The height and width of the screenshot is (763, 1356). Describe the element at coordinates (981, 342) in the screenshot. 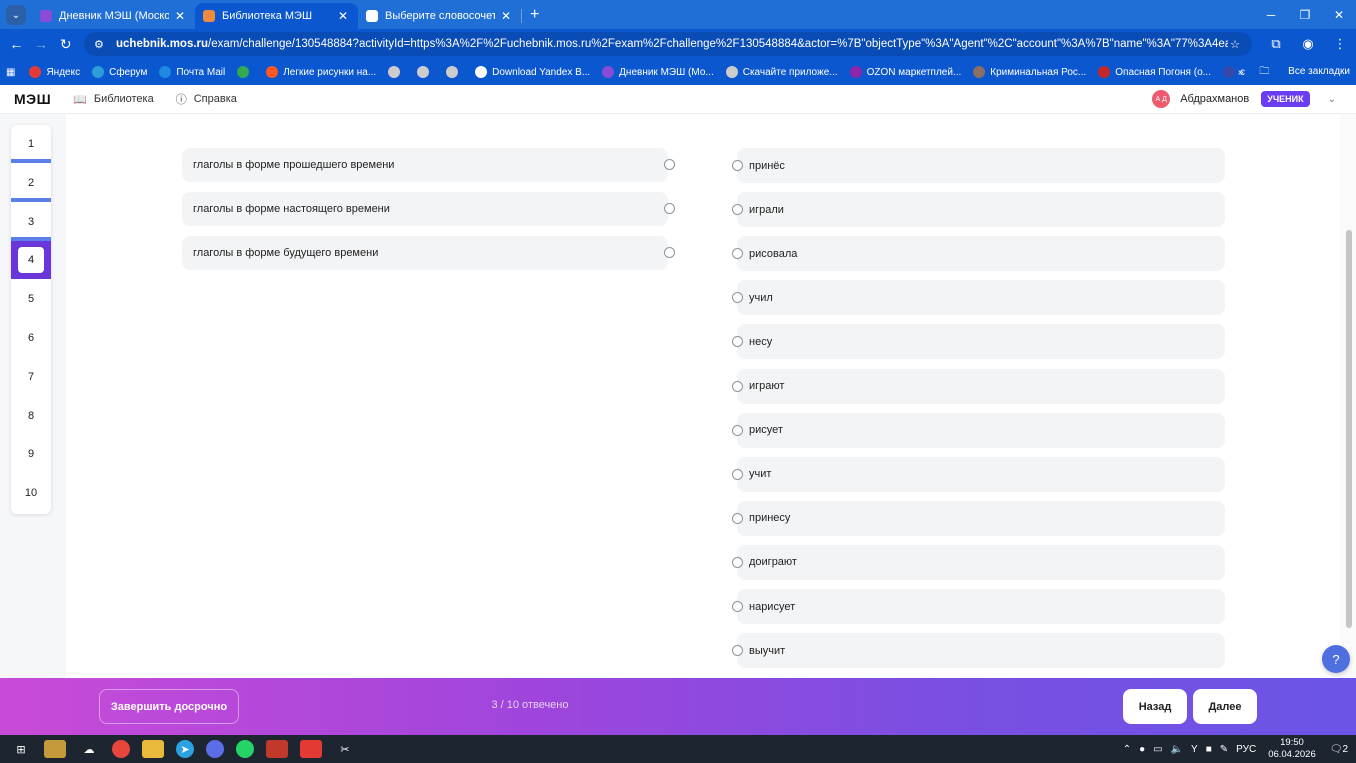

I see `match-right-item: несу` at that location.